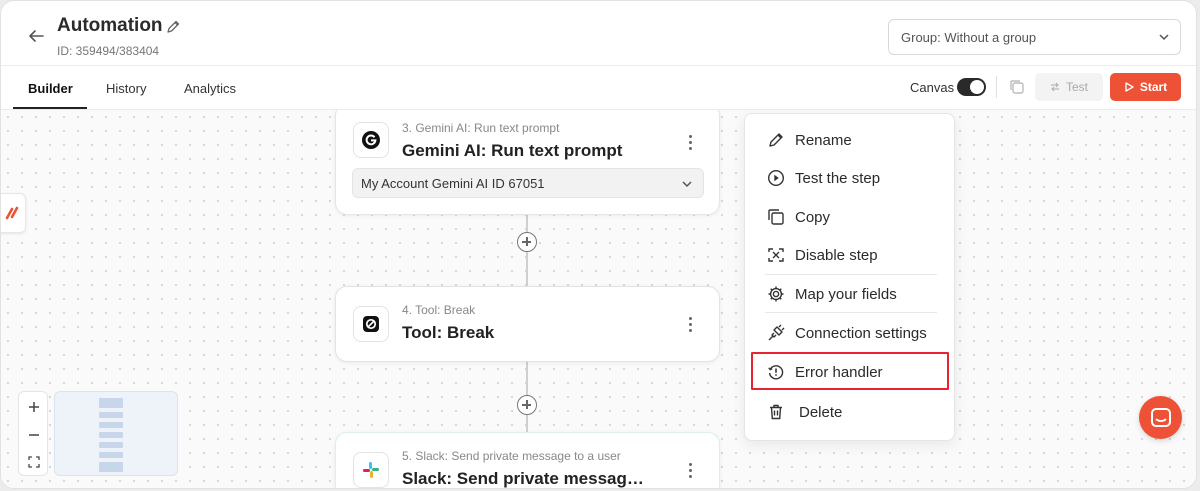  I want to click on tab-analytics: Analytics, so click(210, 88).